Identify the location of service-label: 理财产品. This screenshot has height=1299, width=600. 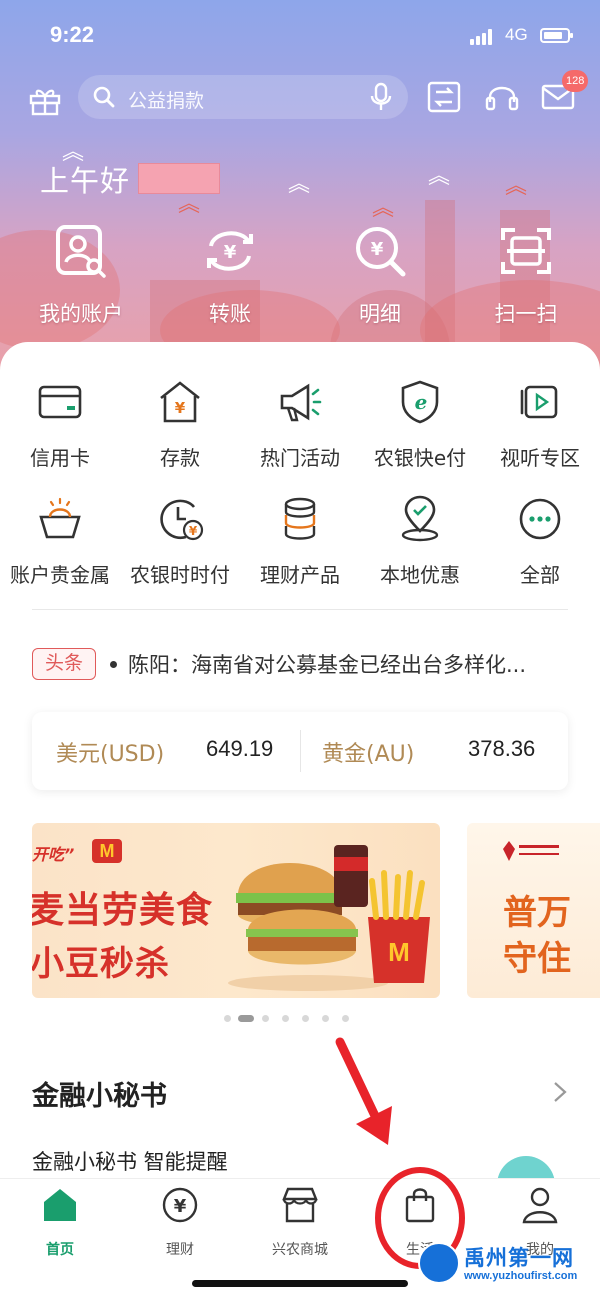
(300, 575).